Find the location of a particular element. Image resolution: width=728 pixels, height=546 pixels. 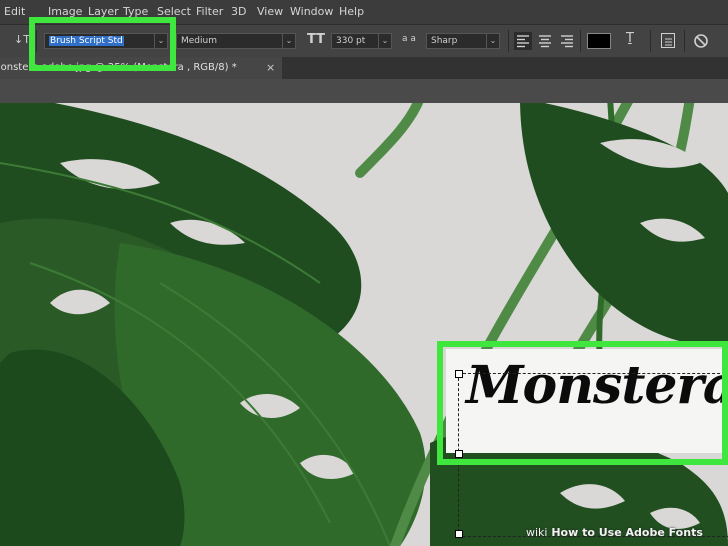

bounding-box-handle is located at coordinates (459, 534).